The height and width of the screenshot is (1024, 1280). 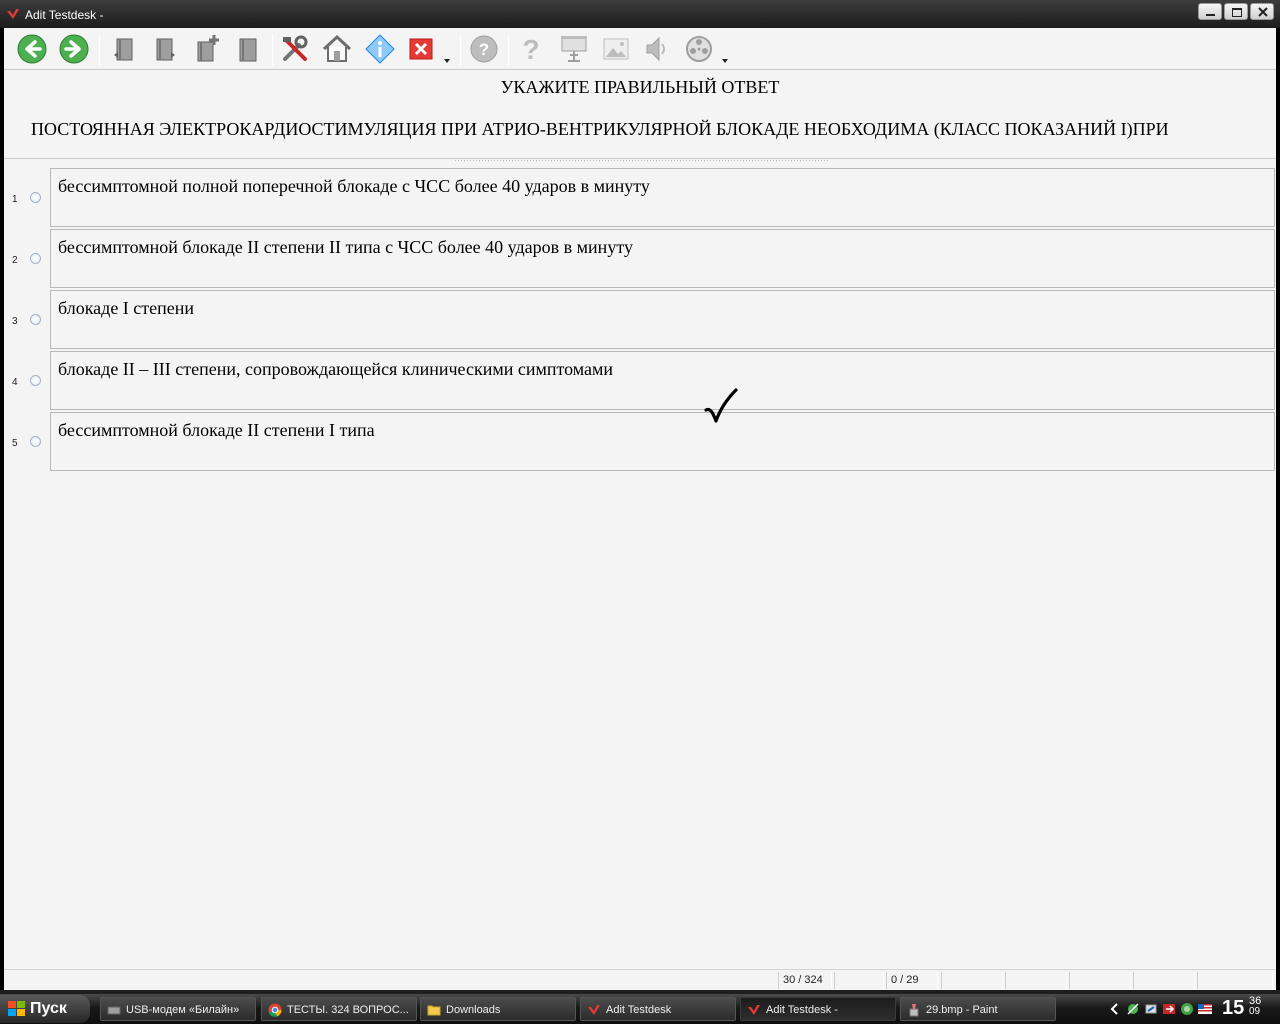 I want to click on hint-button: ?, so click(x=531, y=49).